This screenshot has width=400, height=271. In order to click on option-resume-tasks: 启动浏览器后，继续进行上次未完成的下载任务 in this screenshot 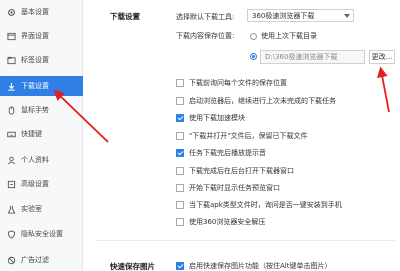, I will do `click(256, 100)`.